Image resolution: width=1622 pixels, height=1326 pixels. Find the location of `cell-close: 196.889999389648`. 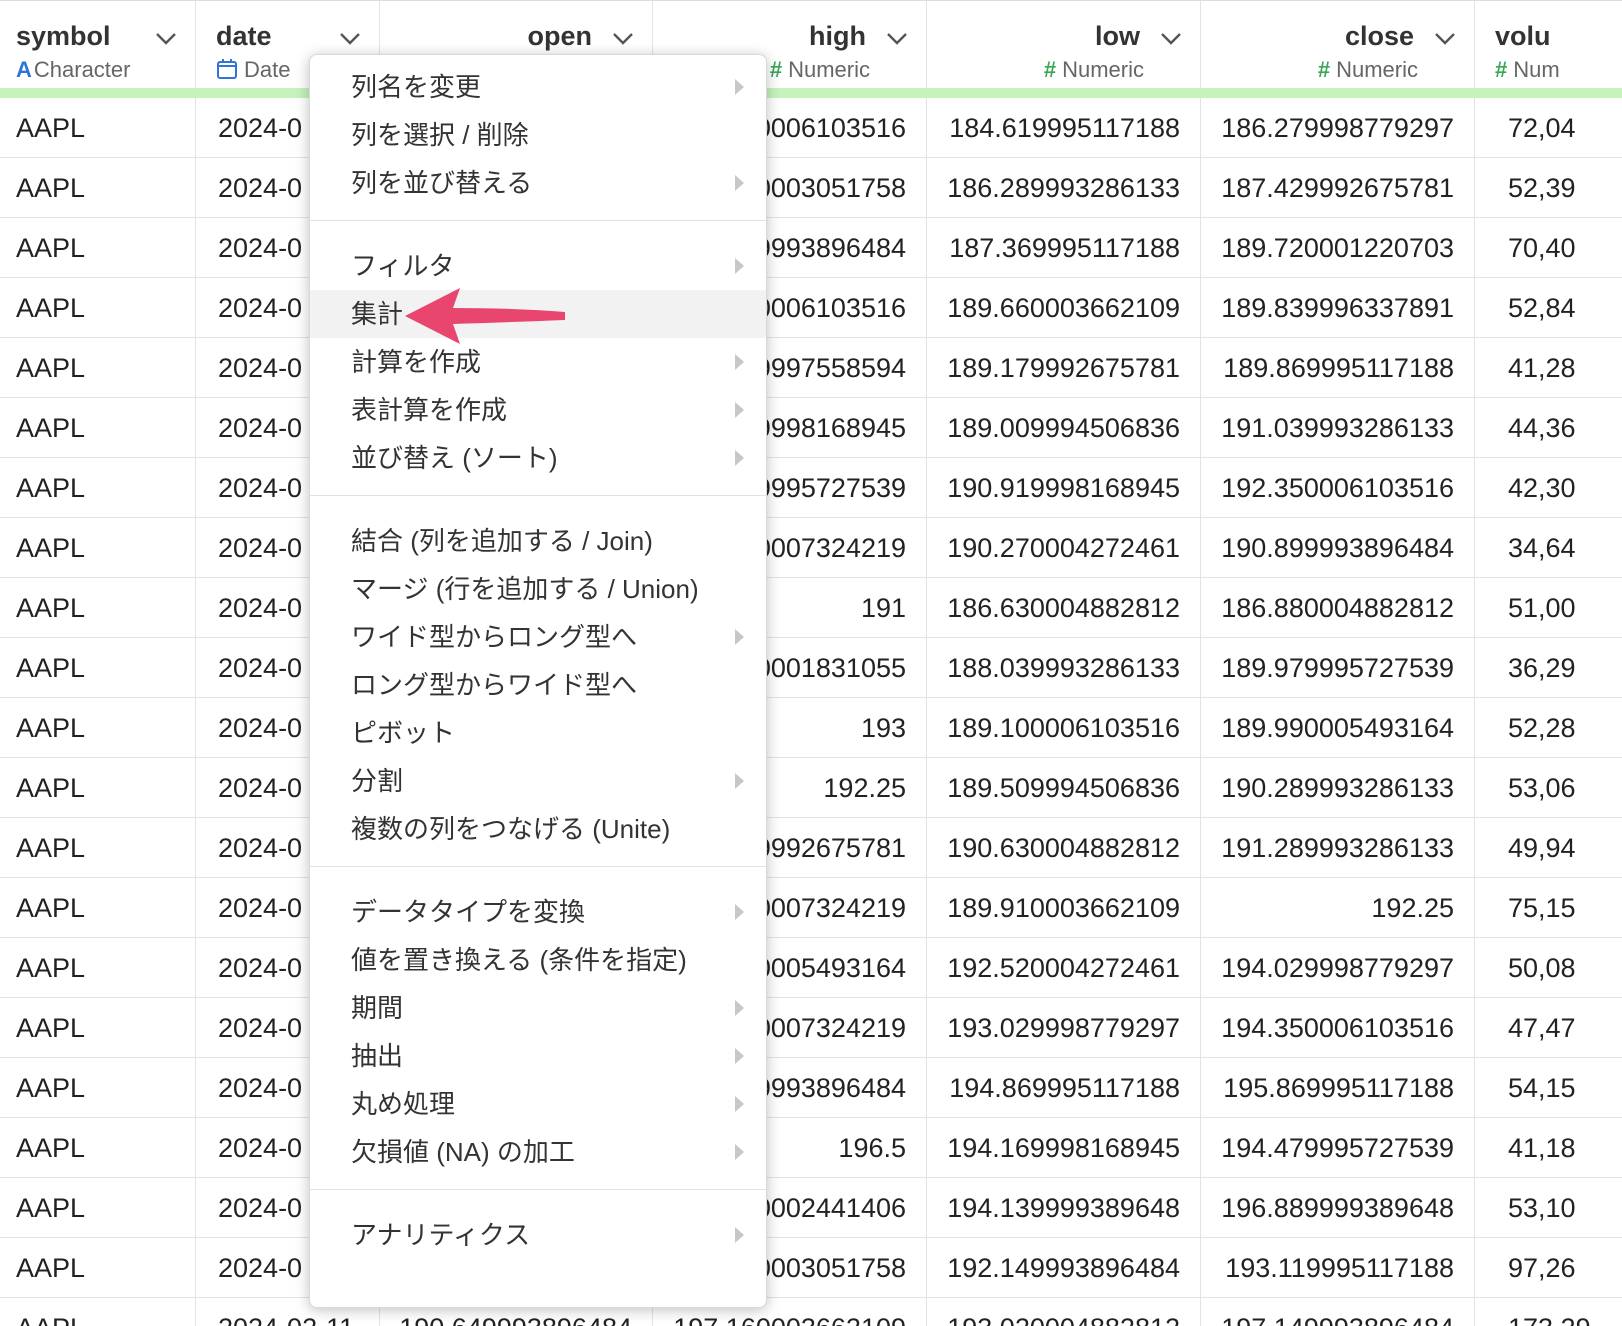

cell-close: 196.889999389648 is located at coordinates (1338, 1208).